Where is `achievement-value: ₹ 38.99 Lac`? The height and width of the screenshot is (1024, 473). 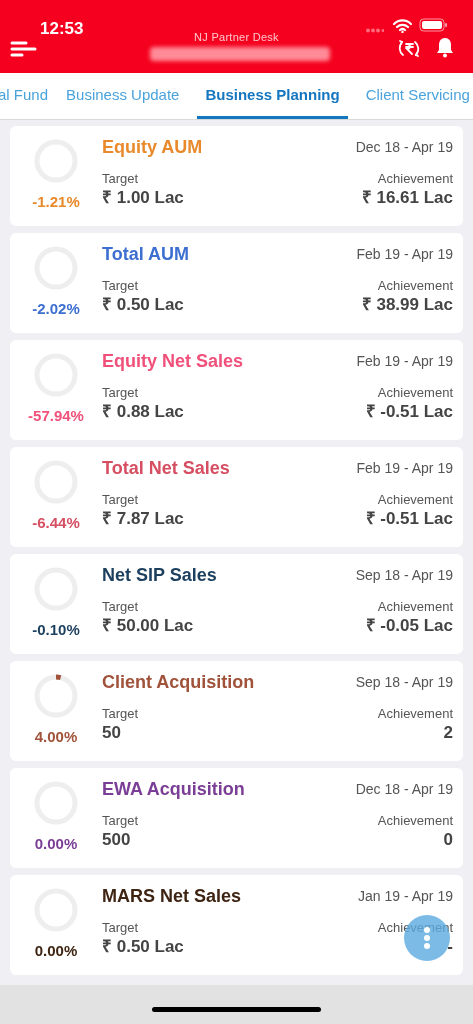
achievement-value: ₹ 38.99 Lac is located at coordinates (407, 305).